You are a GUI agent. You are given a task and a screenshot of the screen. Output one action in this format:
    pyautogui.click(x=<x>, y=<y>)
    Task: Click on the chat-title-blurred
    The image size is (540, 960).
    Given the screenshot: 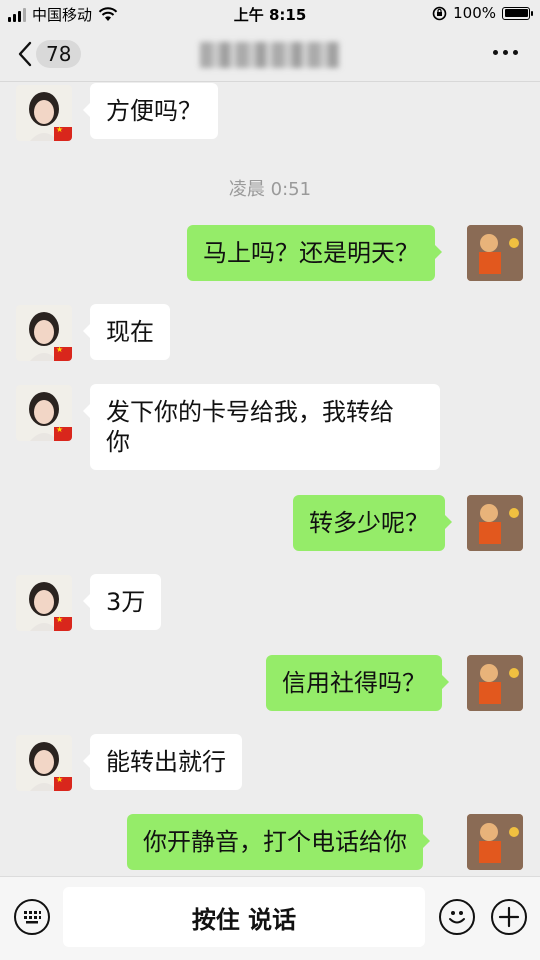 What is the action you would take?
    pyautogui.click(x=270, y=55)
    